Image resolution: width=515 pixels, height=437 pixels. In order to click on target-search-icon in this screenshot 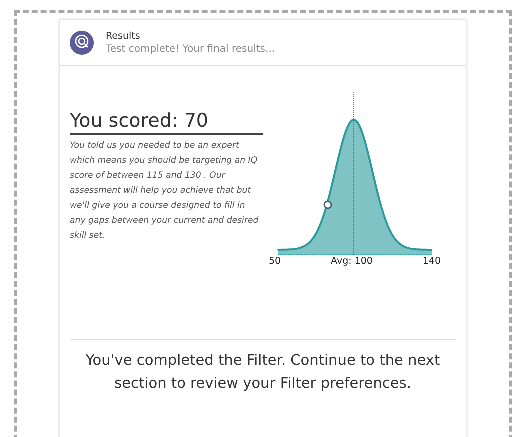, I will do `click(82, 42)`.